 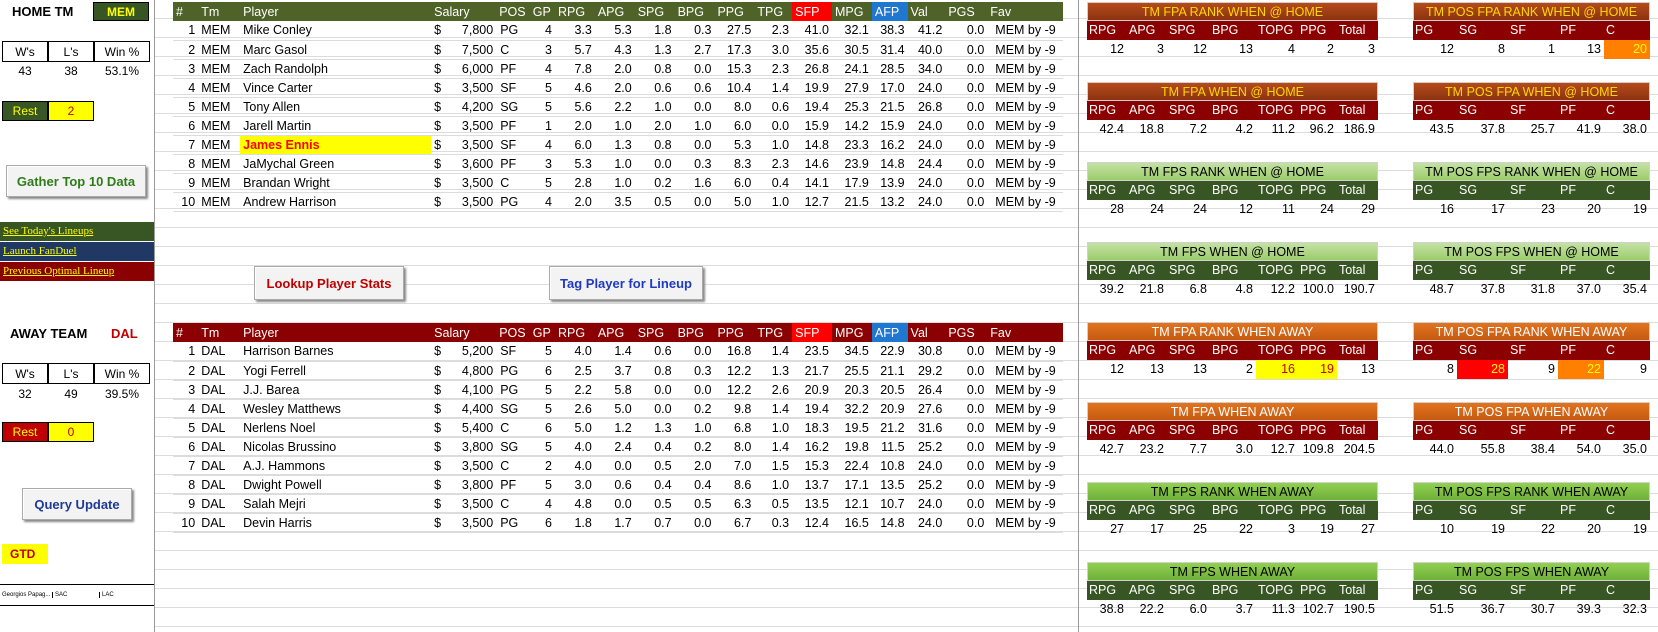 I want to click on home-cell-player-name: Mike Conley, so click(x=336, y=31).